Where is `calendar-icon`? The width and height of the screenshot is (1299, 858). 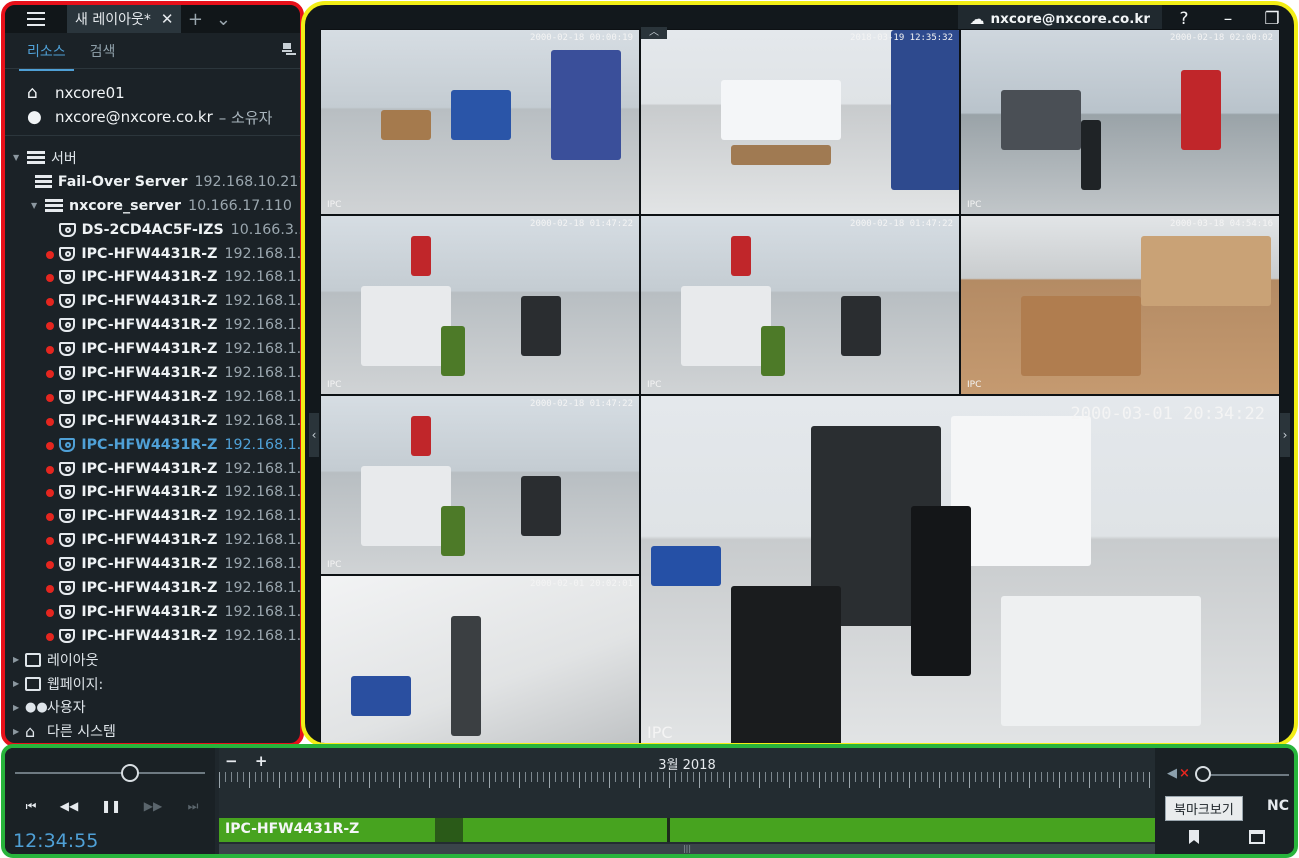
calendar-icon is located at coordinates (1257, 837).